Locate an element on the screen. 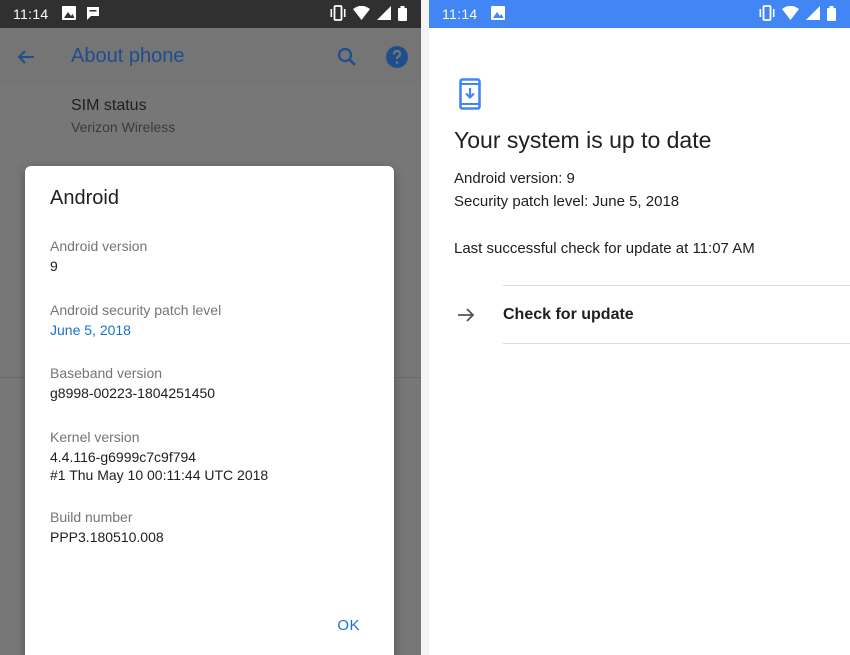 Image resolution: width=850 pixels, height=655 pixels. system-update-icon is located at coordinates (470, 96).